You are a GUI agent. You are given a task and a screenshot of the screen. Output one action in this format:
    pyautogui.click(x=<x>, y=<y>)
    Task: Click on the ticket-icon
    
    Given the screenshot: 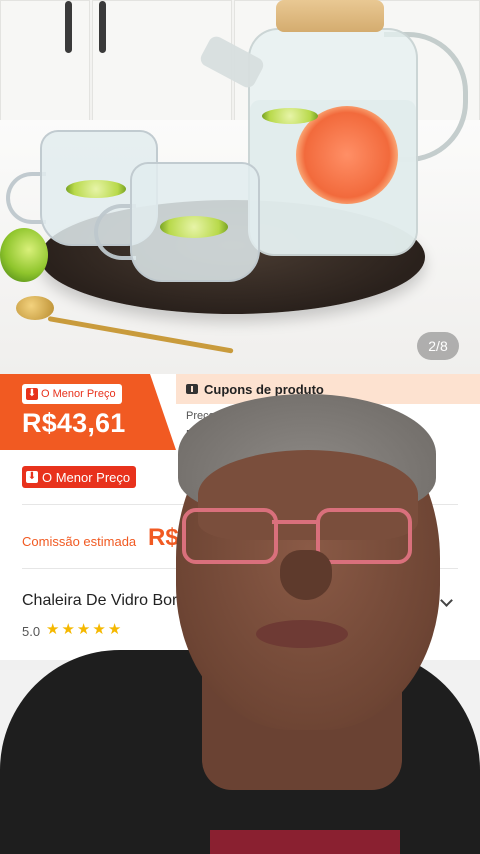 What is the action you would take?
    pyautogui.click(x=192, y=389)
    